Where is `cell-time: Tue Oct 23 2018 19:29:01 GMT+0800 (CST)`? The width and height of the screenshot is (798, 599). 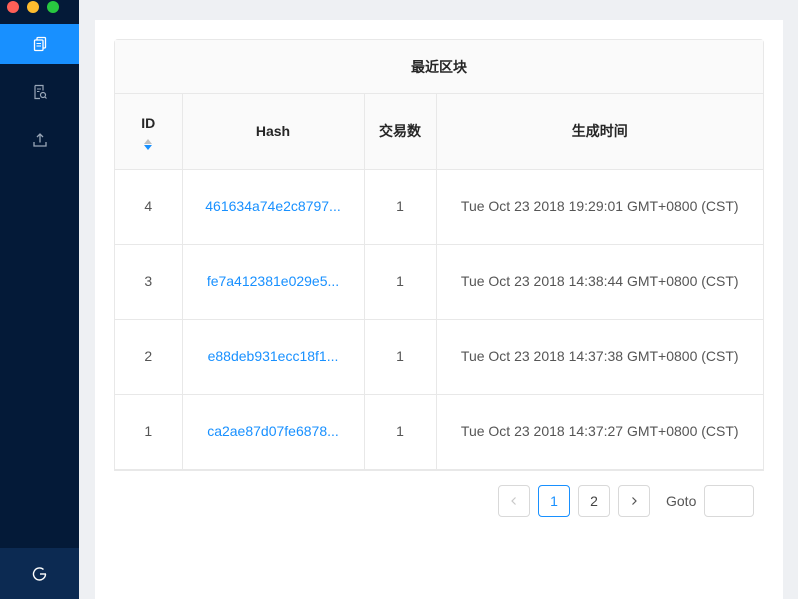 cell-time: Tue Oct 23 2018 19:29:01 GMT+0800 (CST) is located at coordinates (599, 207).